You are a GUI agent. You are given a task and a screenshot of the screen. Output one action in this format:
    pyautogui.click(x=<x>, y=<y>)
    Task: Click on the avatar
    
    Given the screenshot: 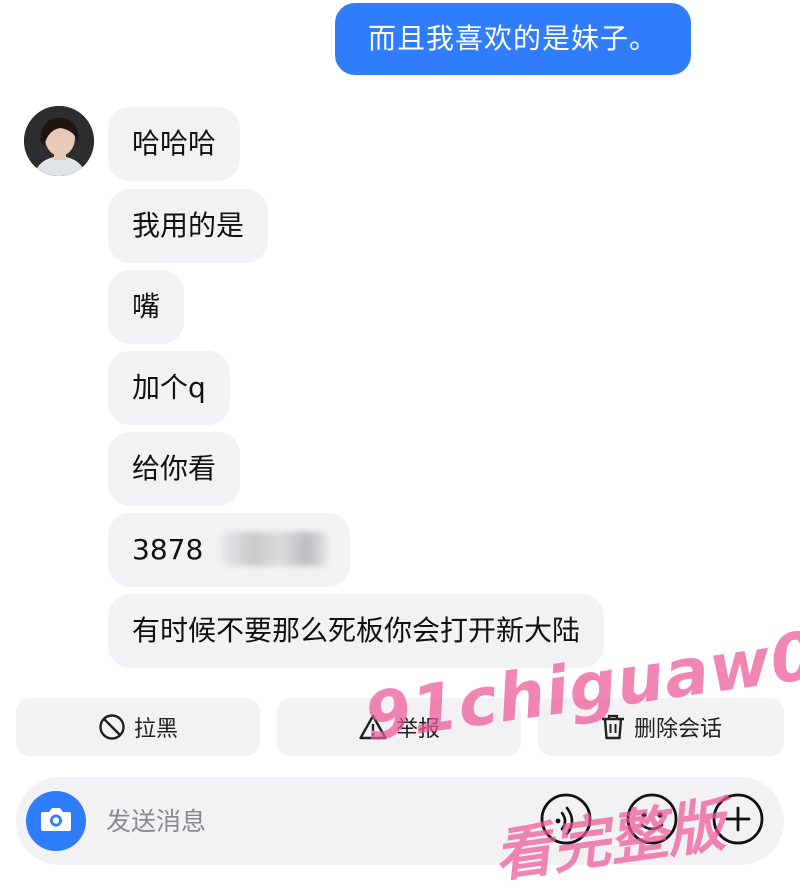 What is the action you would take?
    pyautogui.click(x=59, y=141)
    